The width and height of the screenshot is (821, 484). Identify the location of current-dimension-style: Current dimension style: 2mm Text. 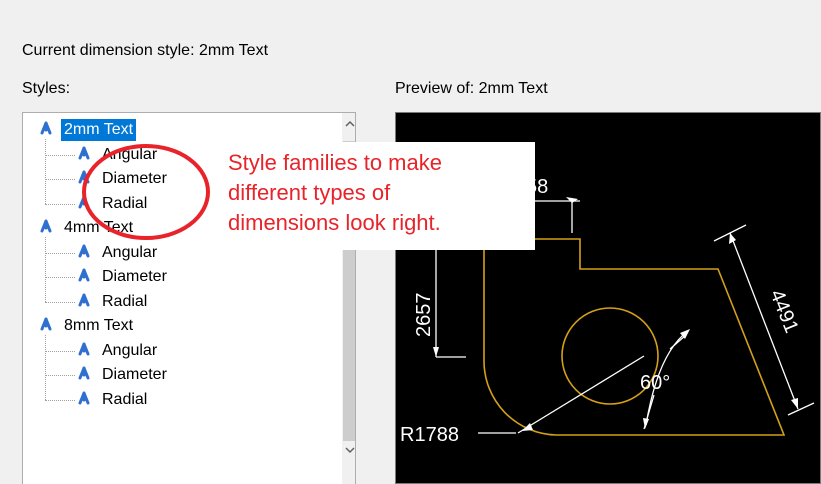
(145, 50).